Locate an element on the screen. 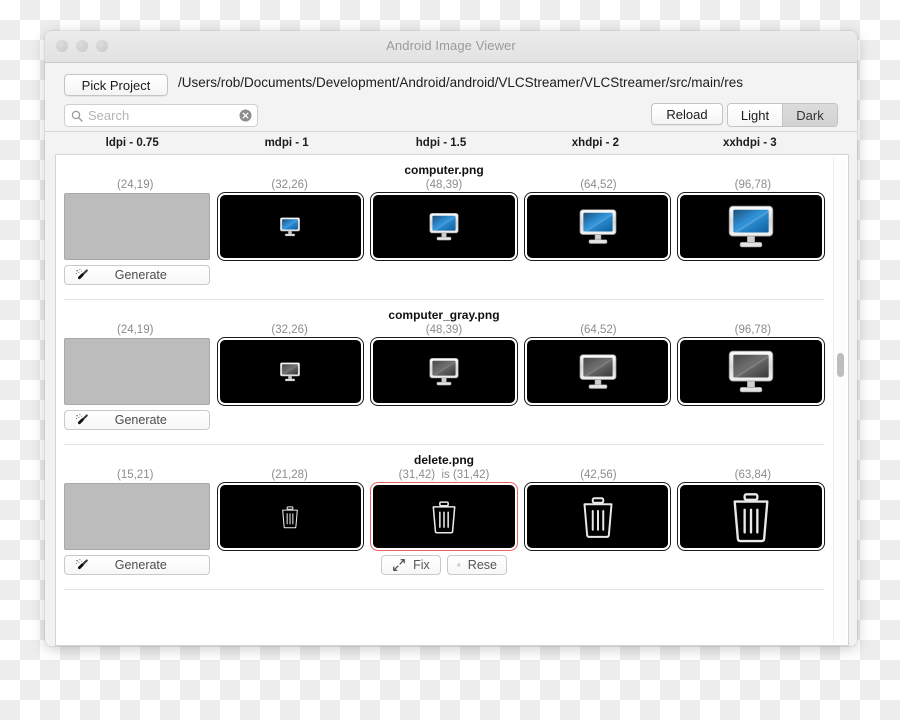 The width and height of the screenshot is (900, 720). dimension-label: (42,56) is located at coordinates (598, 475).